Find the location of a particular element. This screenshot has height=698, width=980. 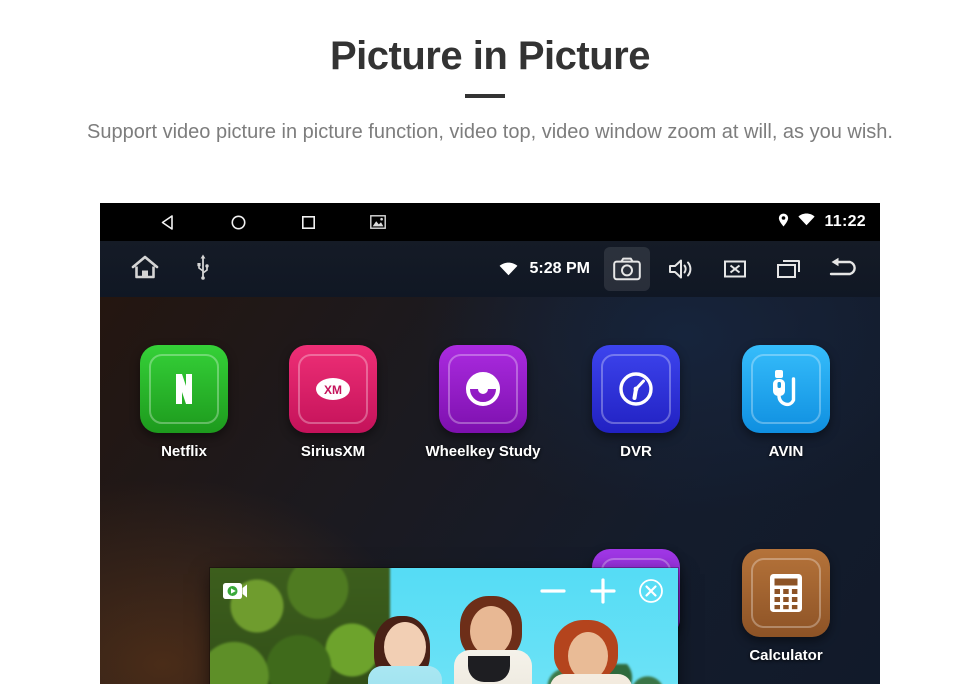

status-clock: 11:22 is located at coordinates (845, 221).